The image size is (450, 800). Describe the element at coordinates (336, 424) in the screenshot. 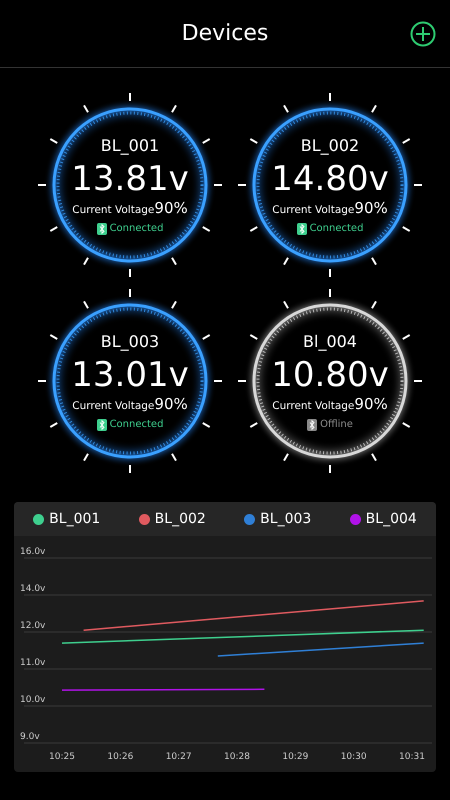

I see `status-text: Offline` at that location.